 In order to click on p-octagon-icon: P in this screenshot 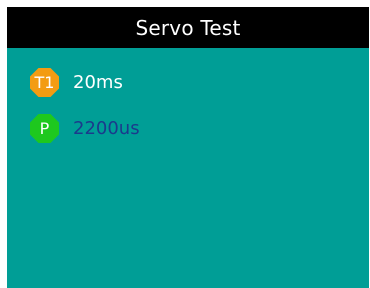, I will do `click(44, 128)`.